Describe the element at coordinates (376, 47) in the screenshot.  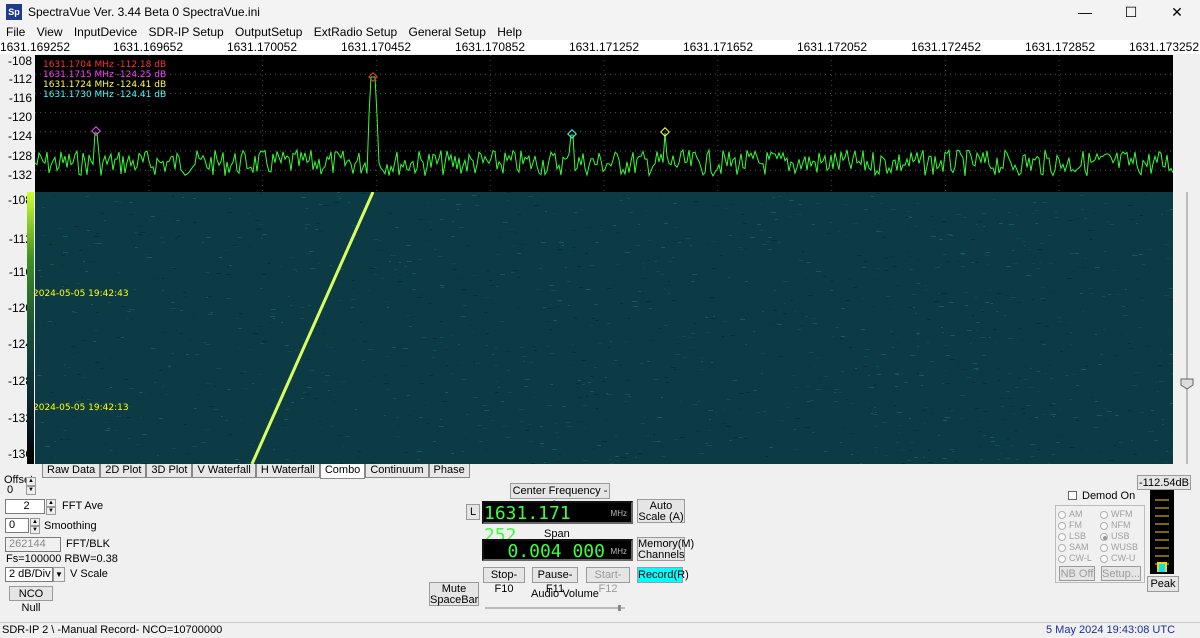
I see `freq-tick-label: 1631.170452` at that location.